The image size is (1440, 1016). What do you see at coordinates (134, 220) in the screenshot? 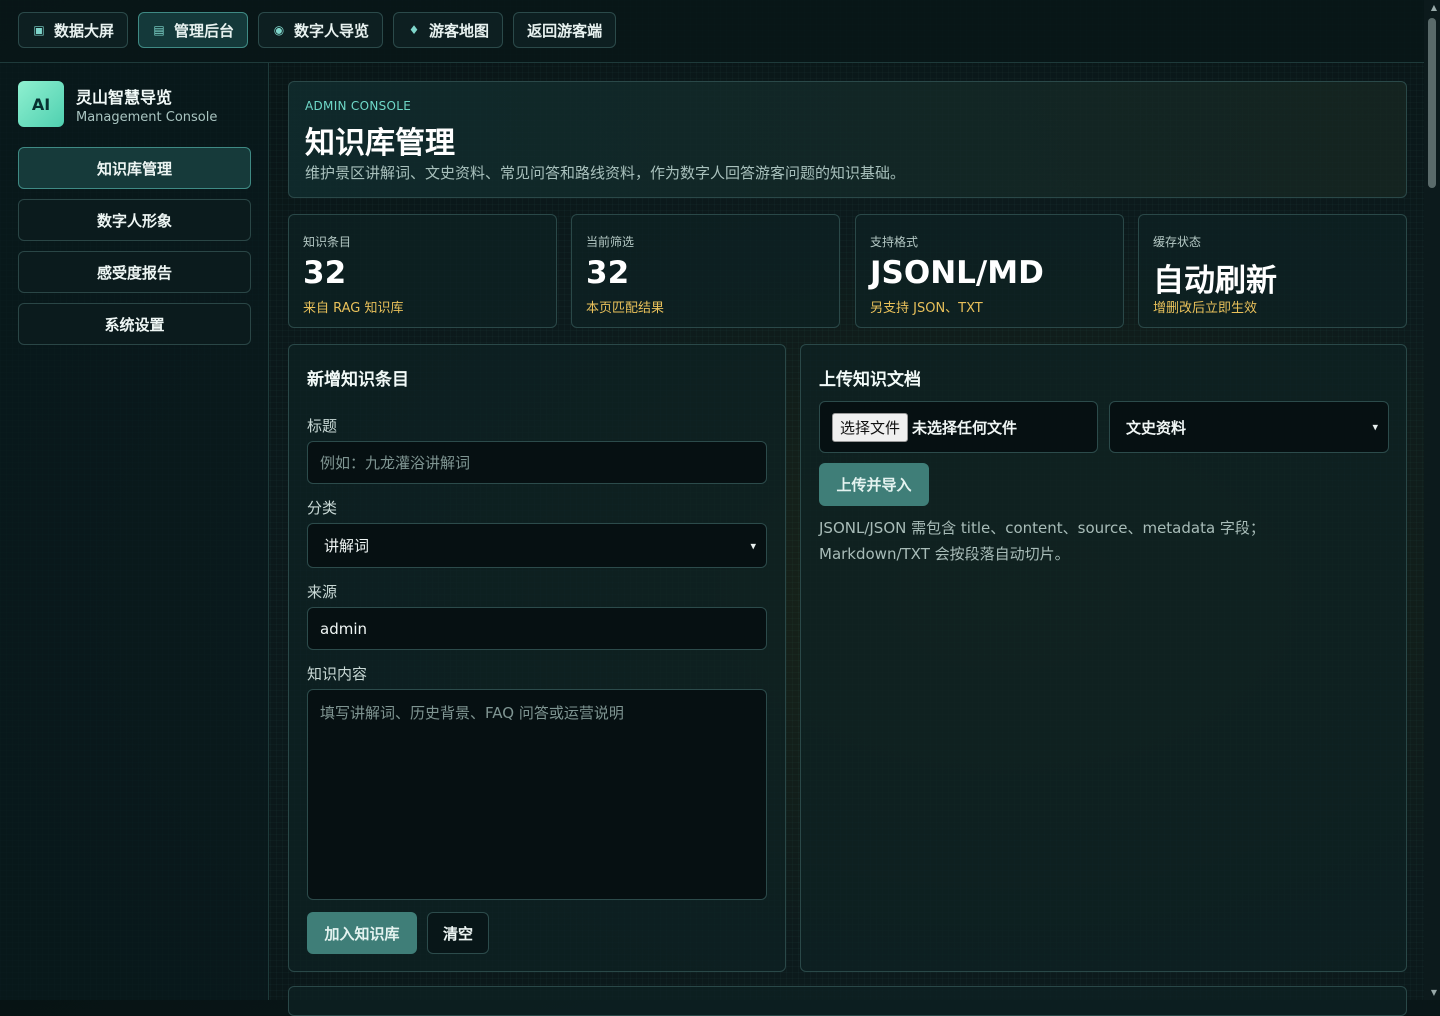
I see `sidebar-item-avatar: 数字人形象` at bounding box center [134, 220].